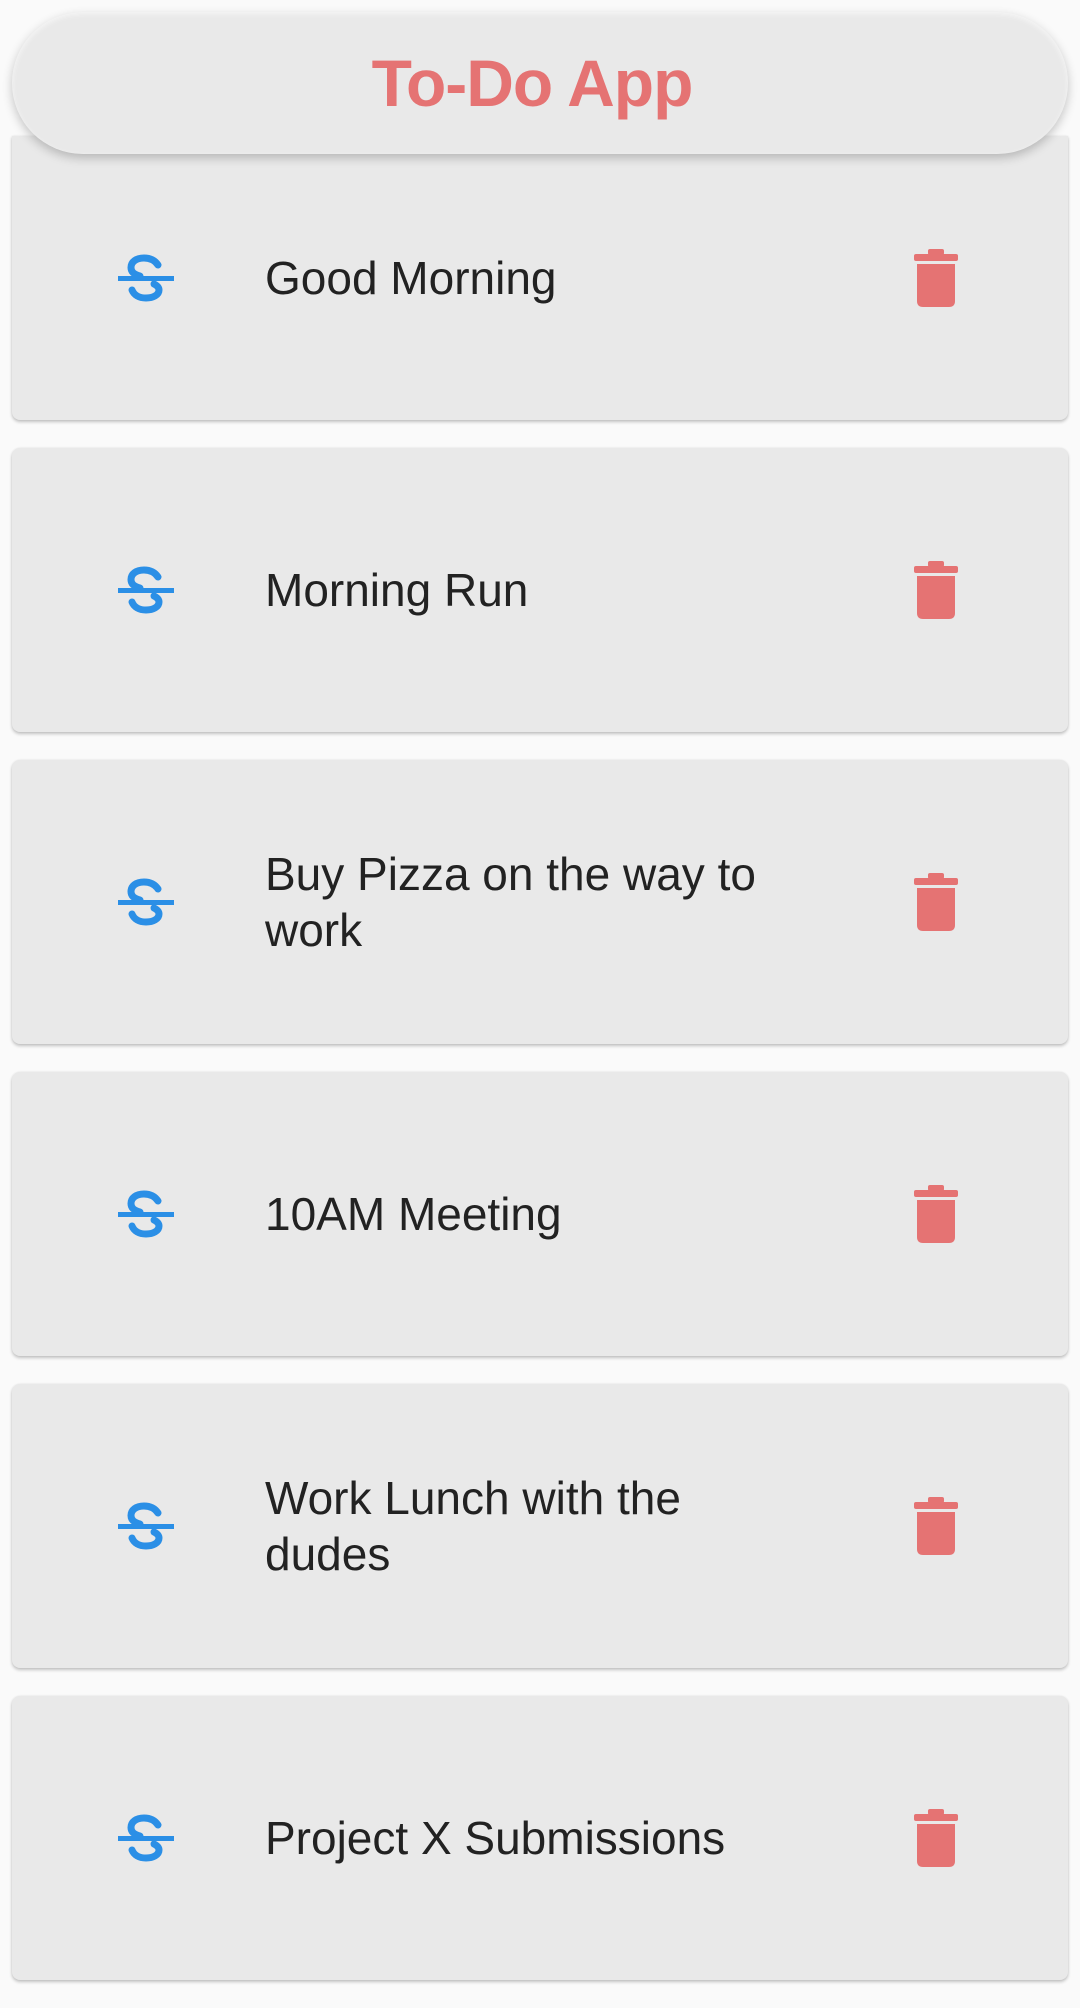  What do you see at coordinates (495, 1838) in the screenshot?
I see `task-text: Project X Submissions` at bounding box center [495, 1838].